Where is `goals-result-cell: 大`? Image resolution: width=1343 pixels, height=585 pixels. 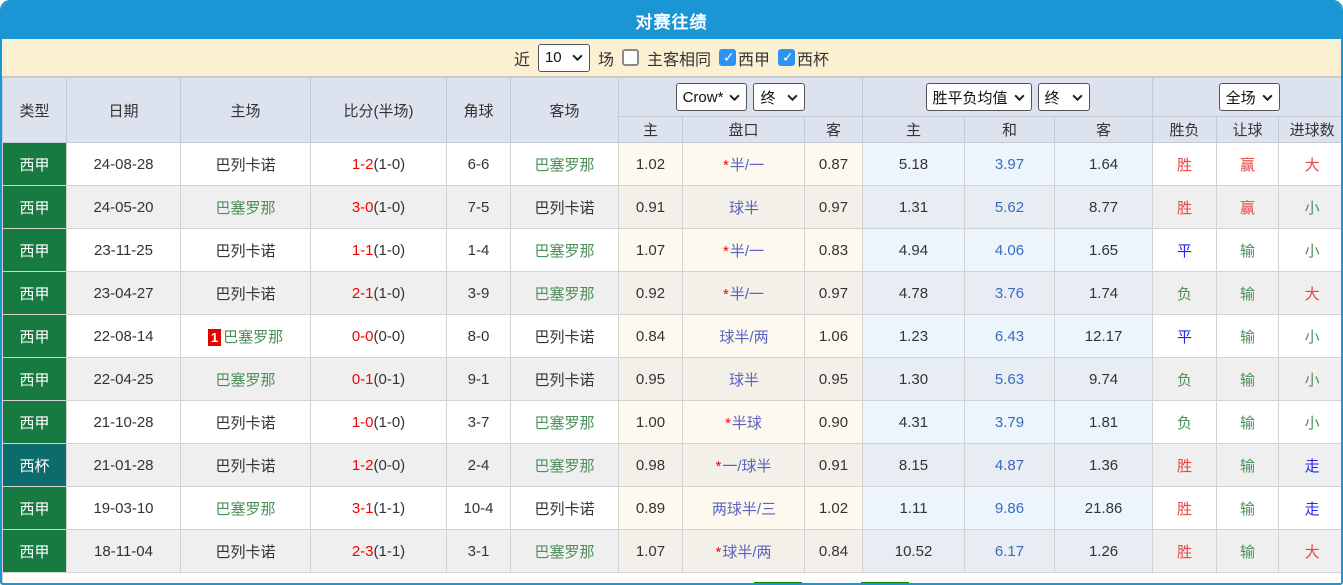 goals-result-cell: 大 is located at coordinates (1309, 164).